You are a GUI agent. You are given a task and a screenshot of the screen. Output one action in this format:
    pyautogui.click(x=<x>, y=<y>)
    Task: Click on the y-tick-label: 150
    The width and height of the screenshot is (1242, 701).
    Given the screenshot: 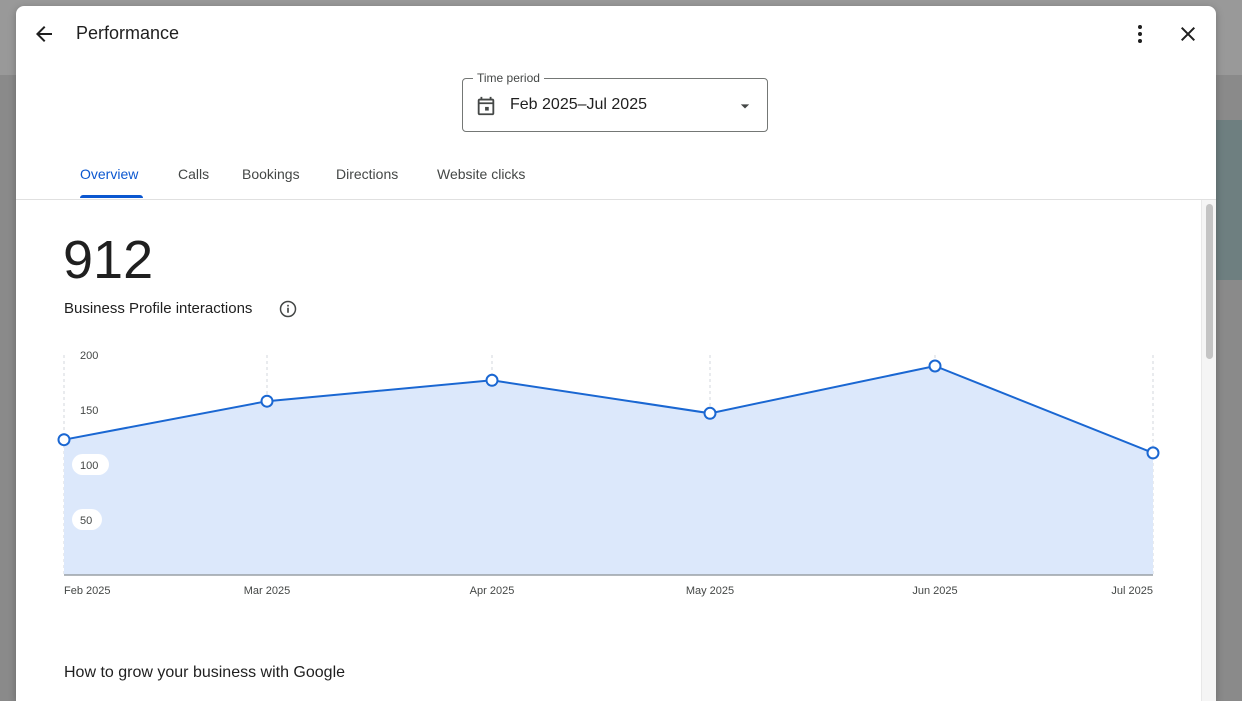 What is the action you would take?
    pyautogui.click(x=89, y=411)
    